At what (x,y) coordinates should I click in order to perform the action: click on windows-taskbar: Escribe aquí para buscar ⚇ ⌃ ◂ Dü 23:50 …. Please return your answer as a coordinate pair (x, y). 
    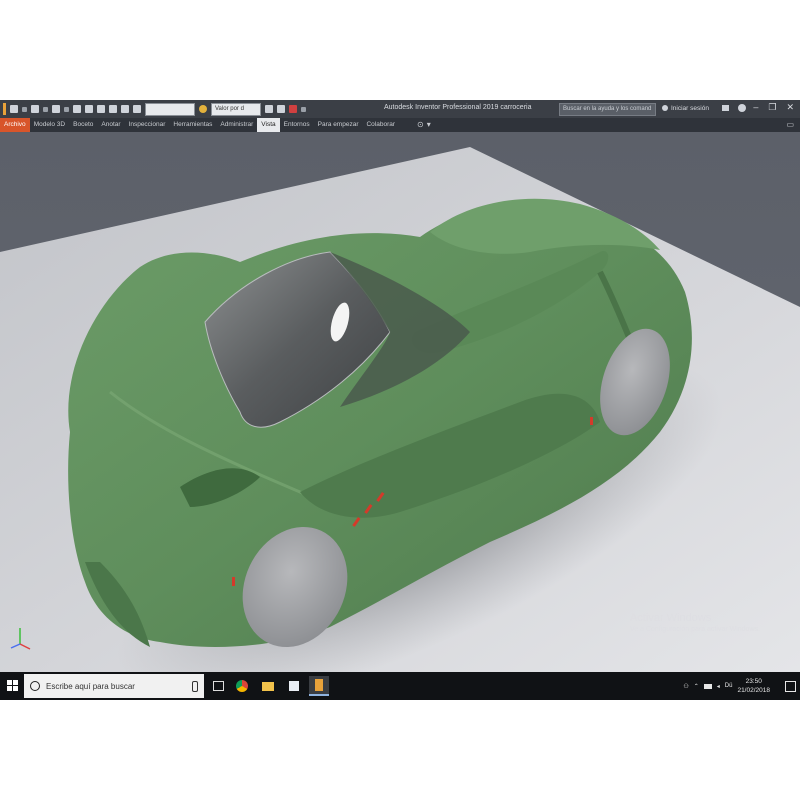
    Looking at the image, I should click on (400, 686).